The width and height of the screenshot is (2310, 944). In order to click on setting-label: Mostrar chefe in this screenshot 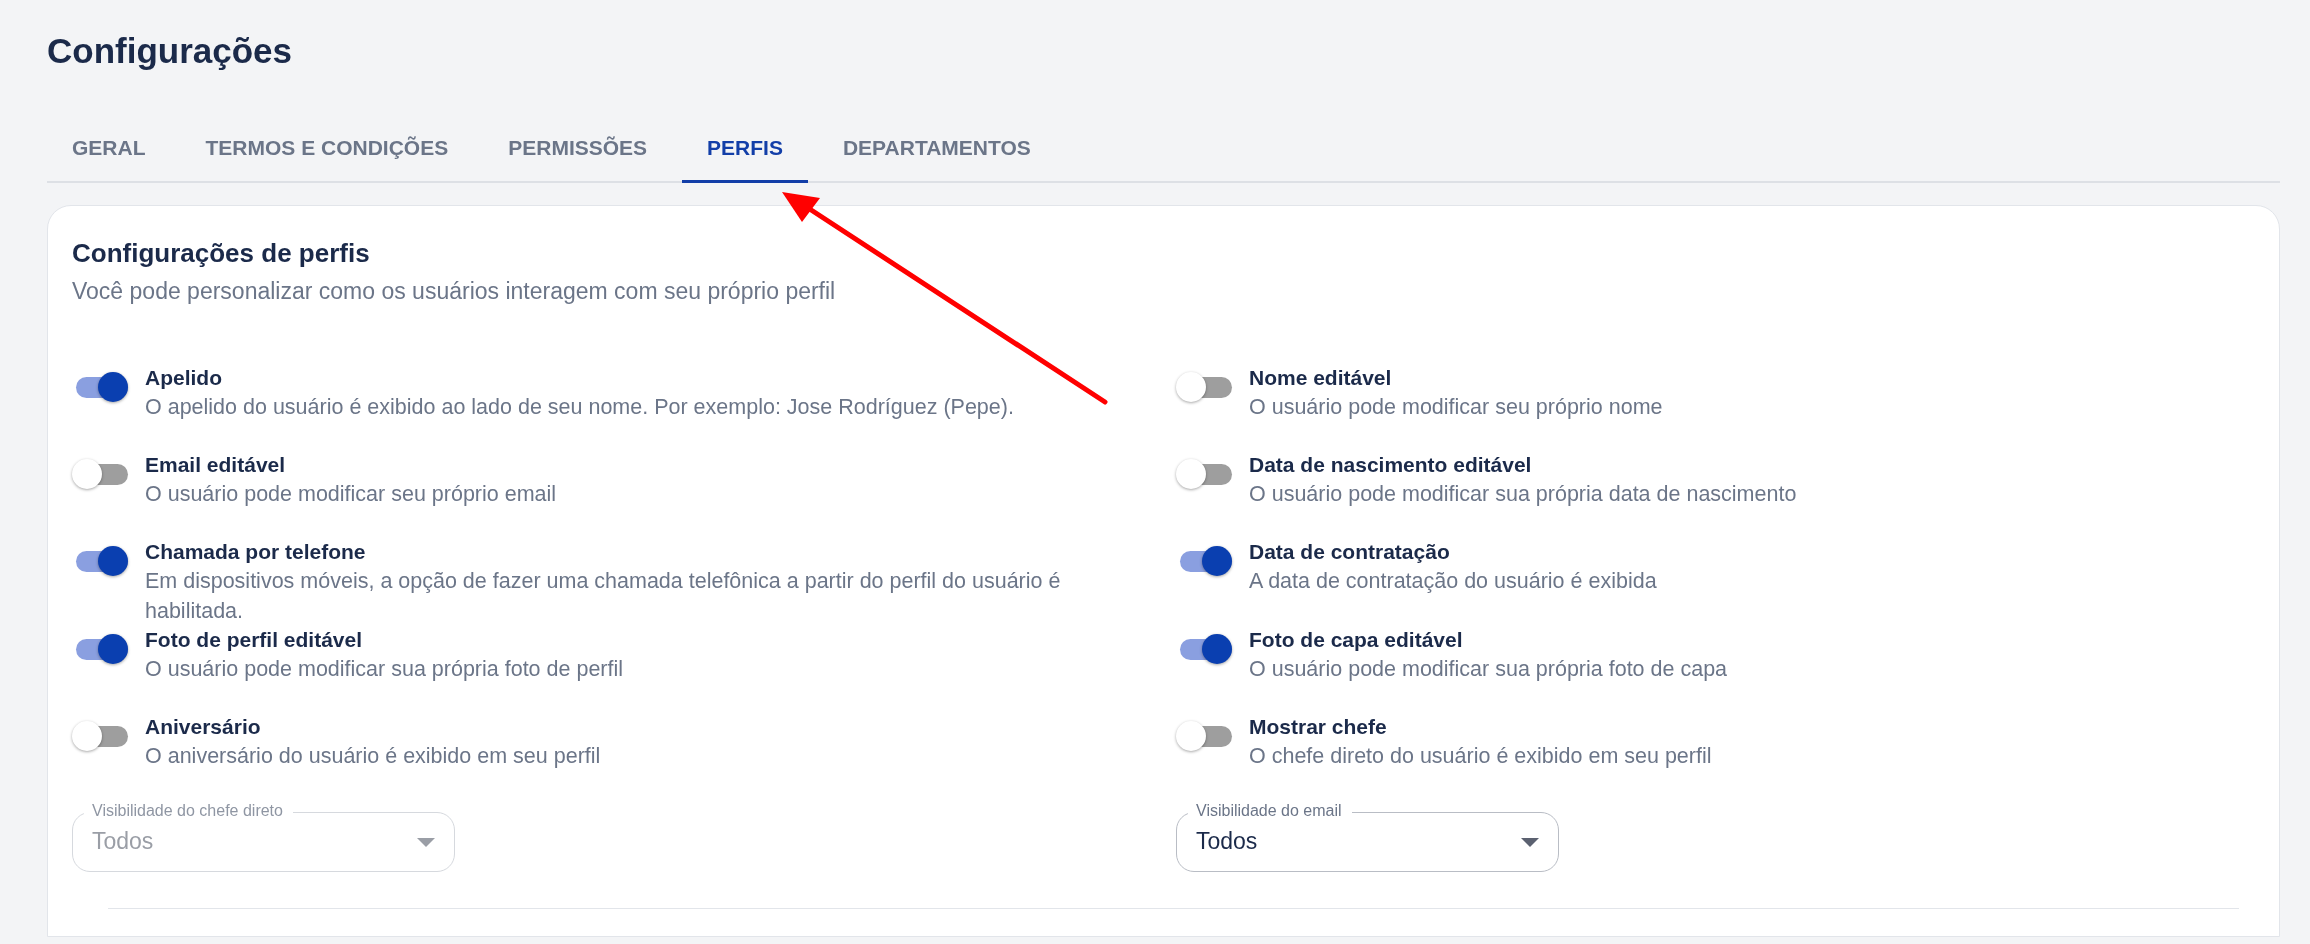, I will do `click(1318, 727)`.